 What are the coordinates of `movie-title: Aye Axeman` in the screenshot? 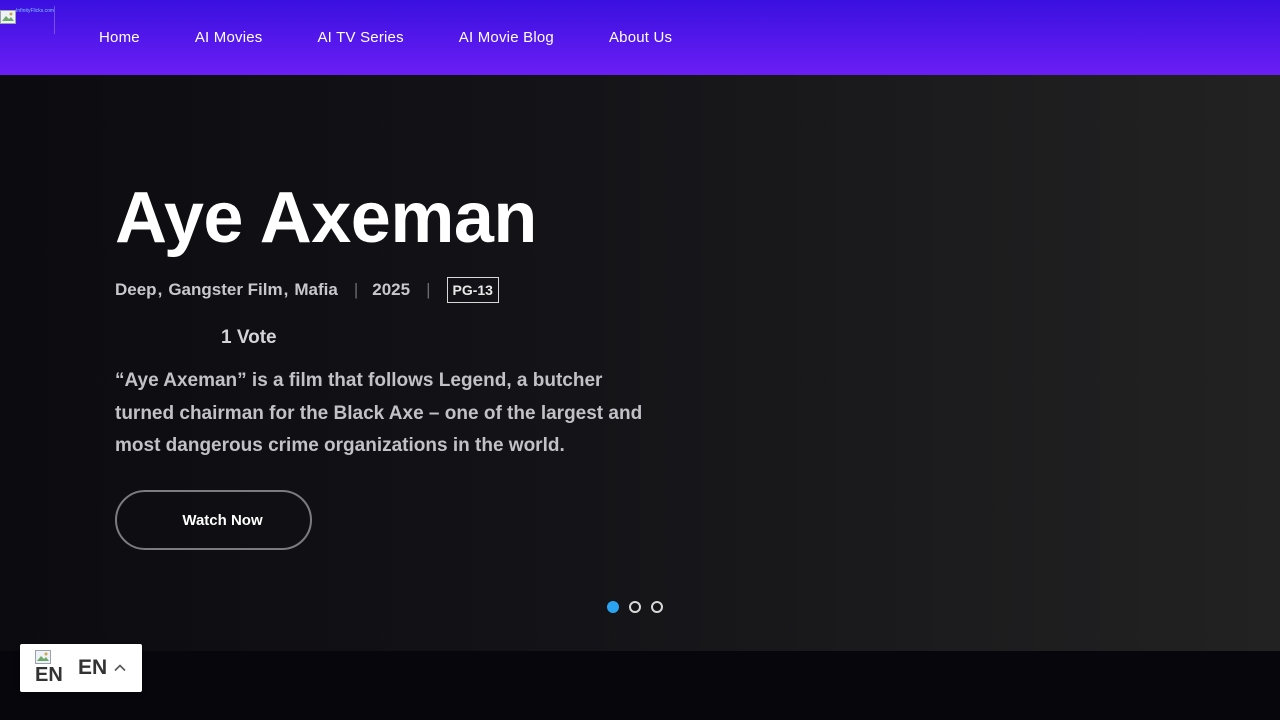 It's located at (326, 218).